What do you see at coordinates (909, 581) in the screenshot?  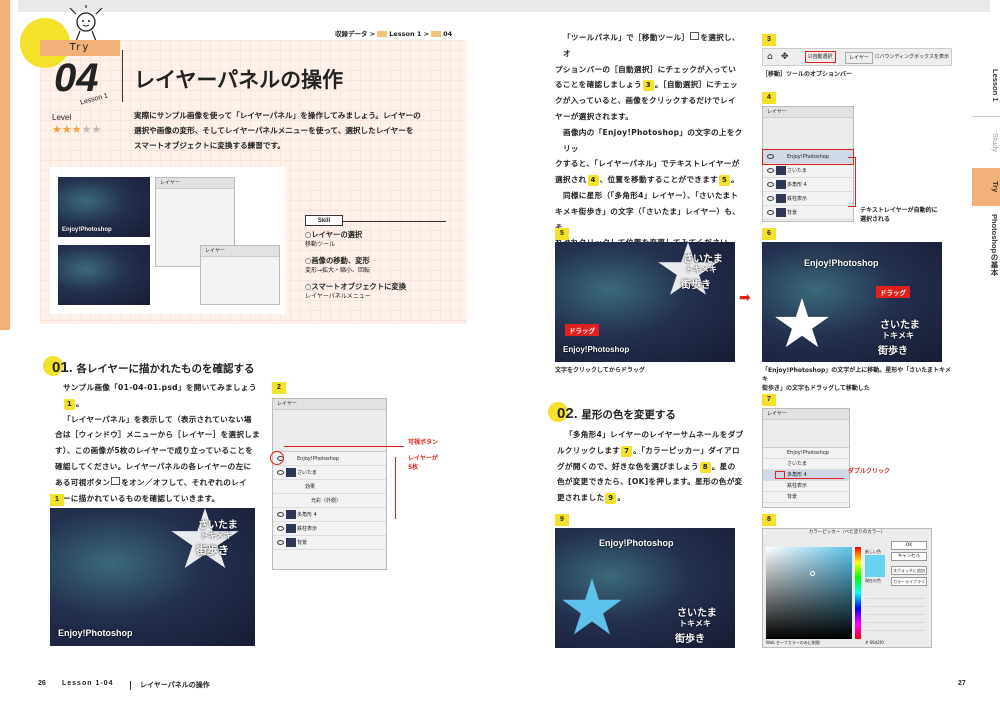 I see `color-library-button: カラーライブラリ` at bounding box center [909, 581].